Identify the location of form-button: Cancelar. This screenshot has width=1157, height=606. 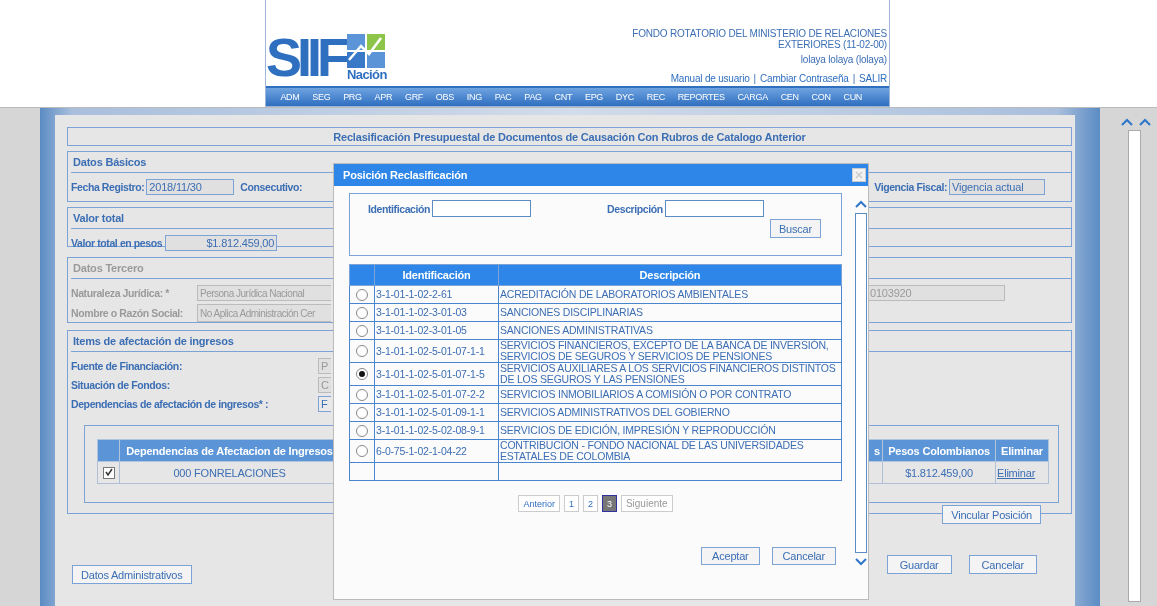
(1002, 564).